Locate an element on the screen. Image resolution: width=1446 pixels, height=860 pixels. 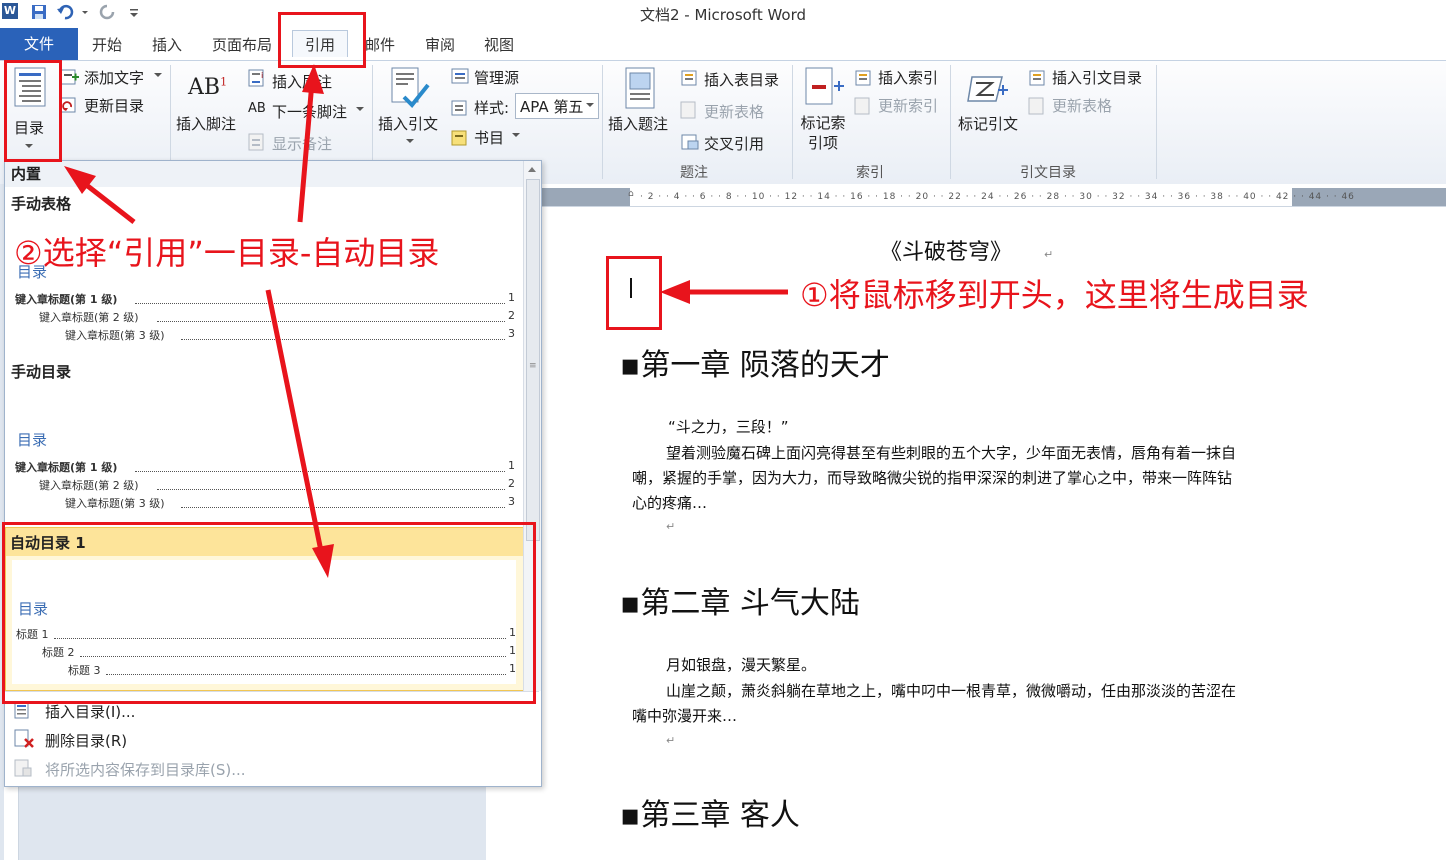
arrow-to-toc-button is located at coordinates (107, 201).